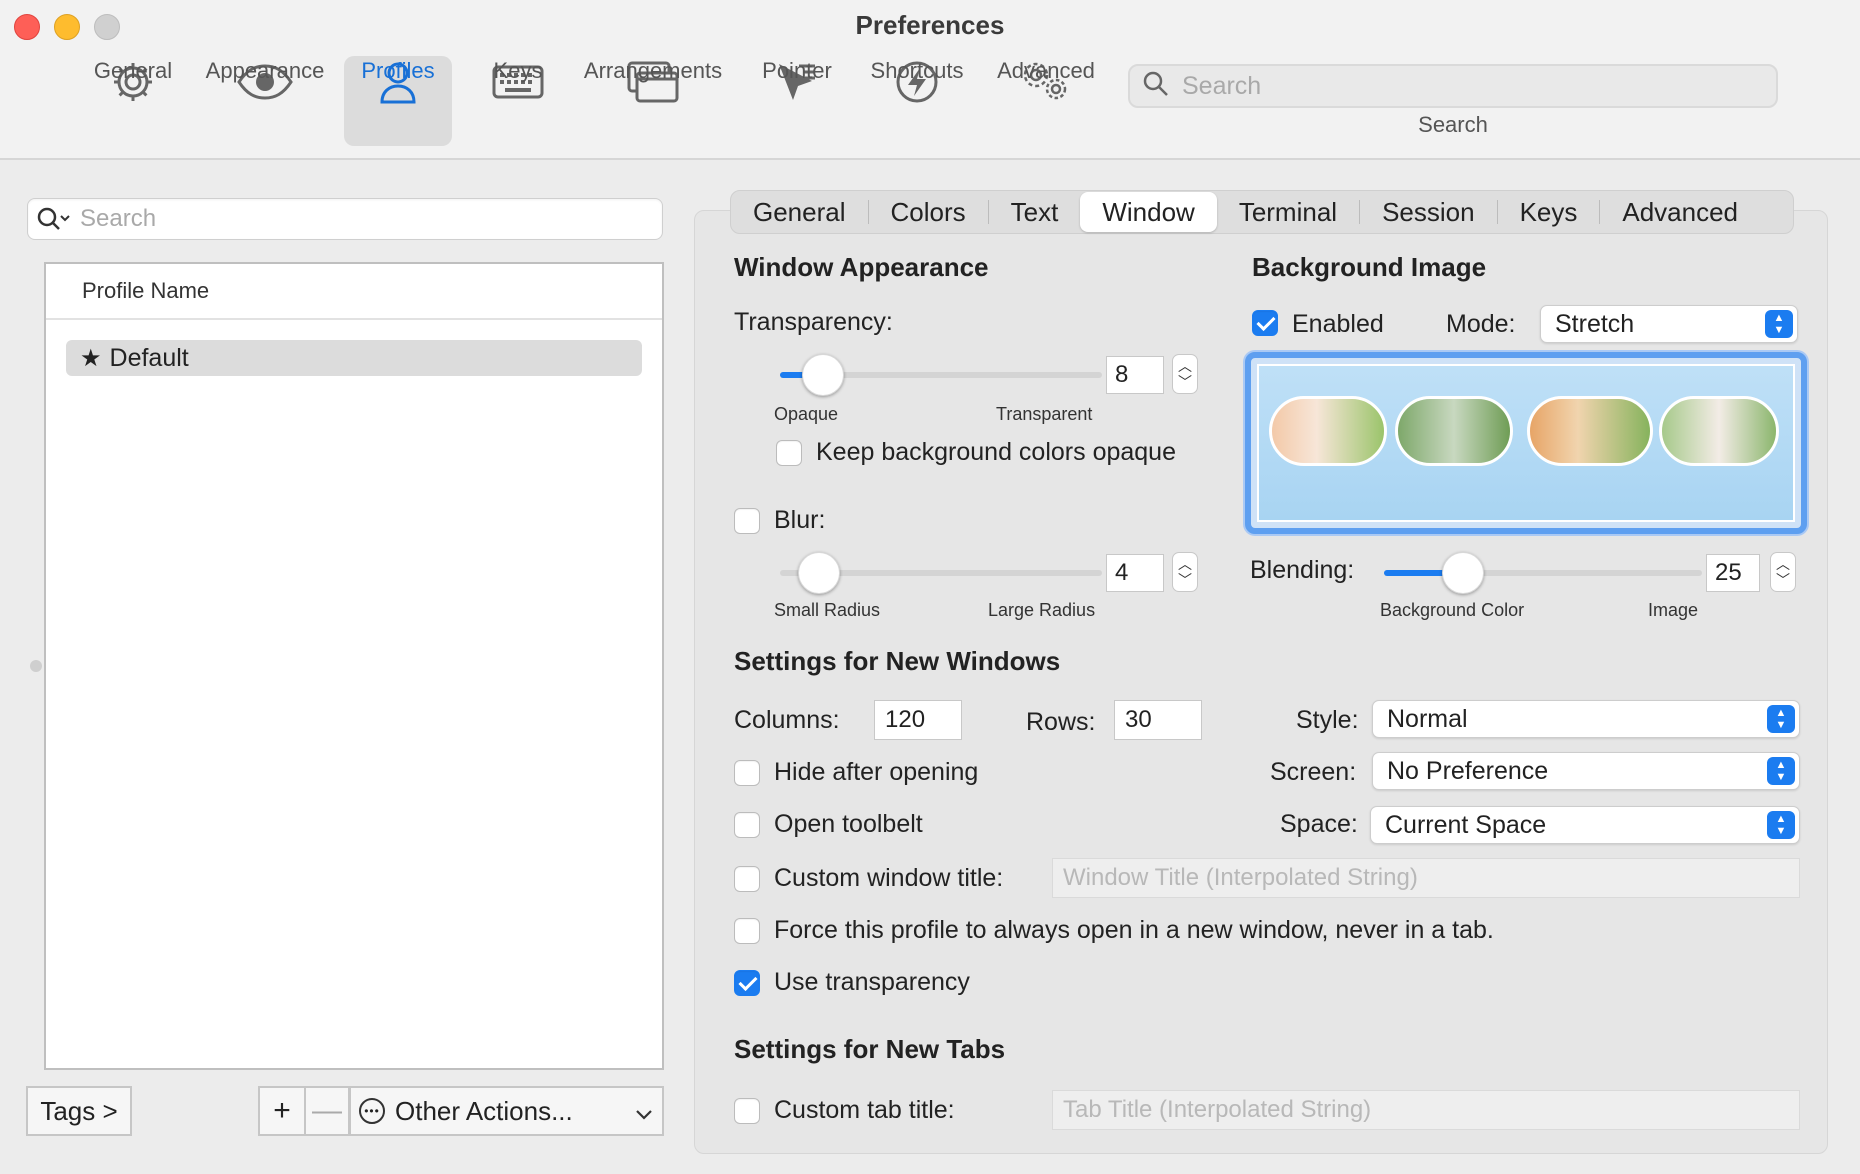 The width and height of the screenshot is (1860, 1174). I want to click on toolbar-search-label: Search, so click(1453, 124).